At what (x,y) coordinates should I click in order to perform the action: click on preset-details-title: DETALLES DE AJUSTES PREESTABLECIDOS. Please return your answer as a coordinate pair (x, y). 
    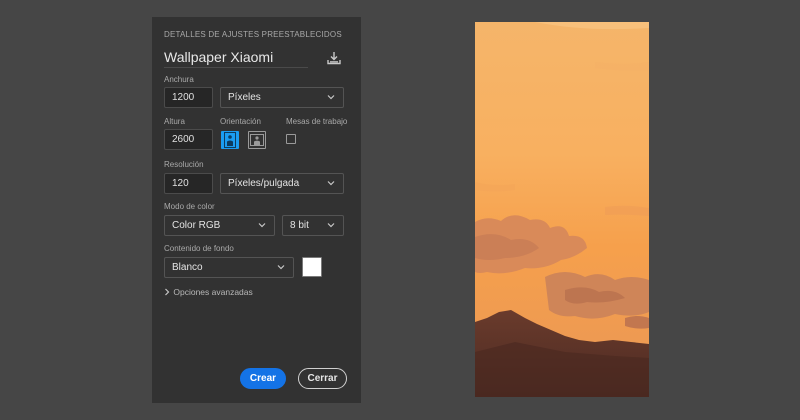
    Looking at the image, I should click on (253, 34).